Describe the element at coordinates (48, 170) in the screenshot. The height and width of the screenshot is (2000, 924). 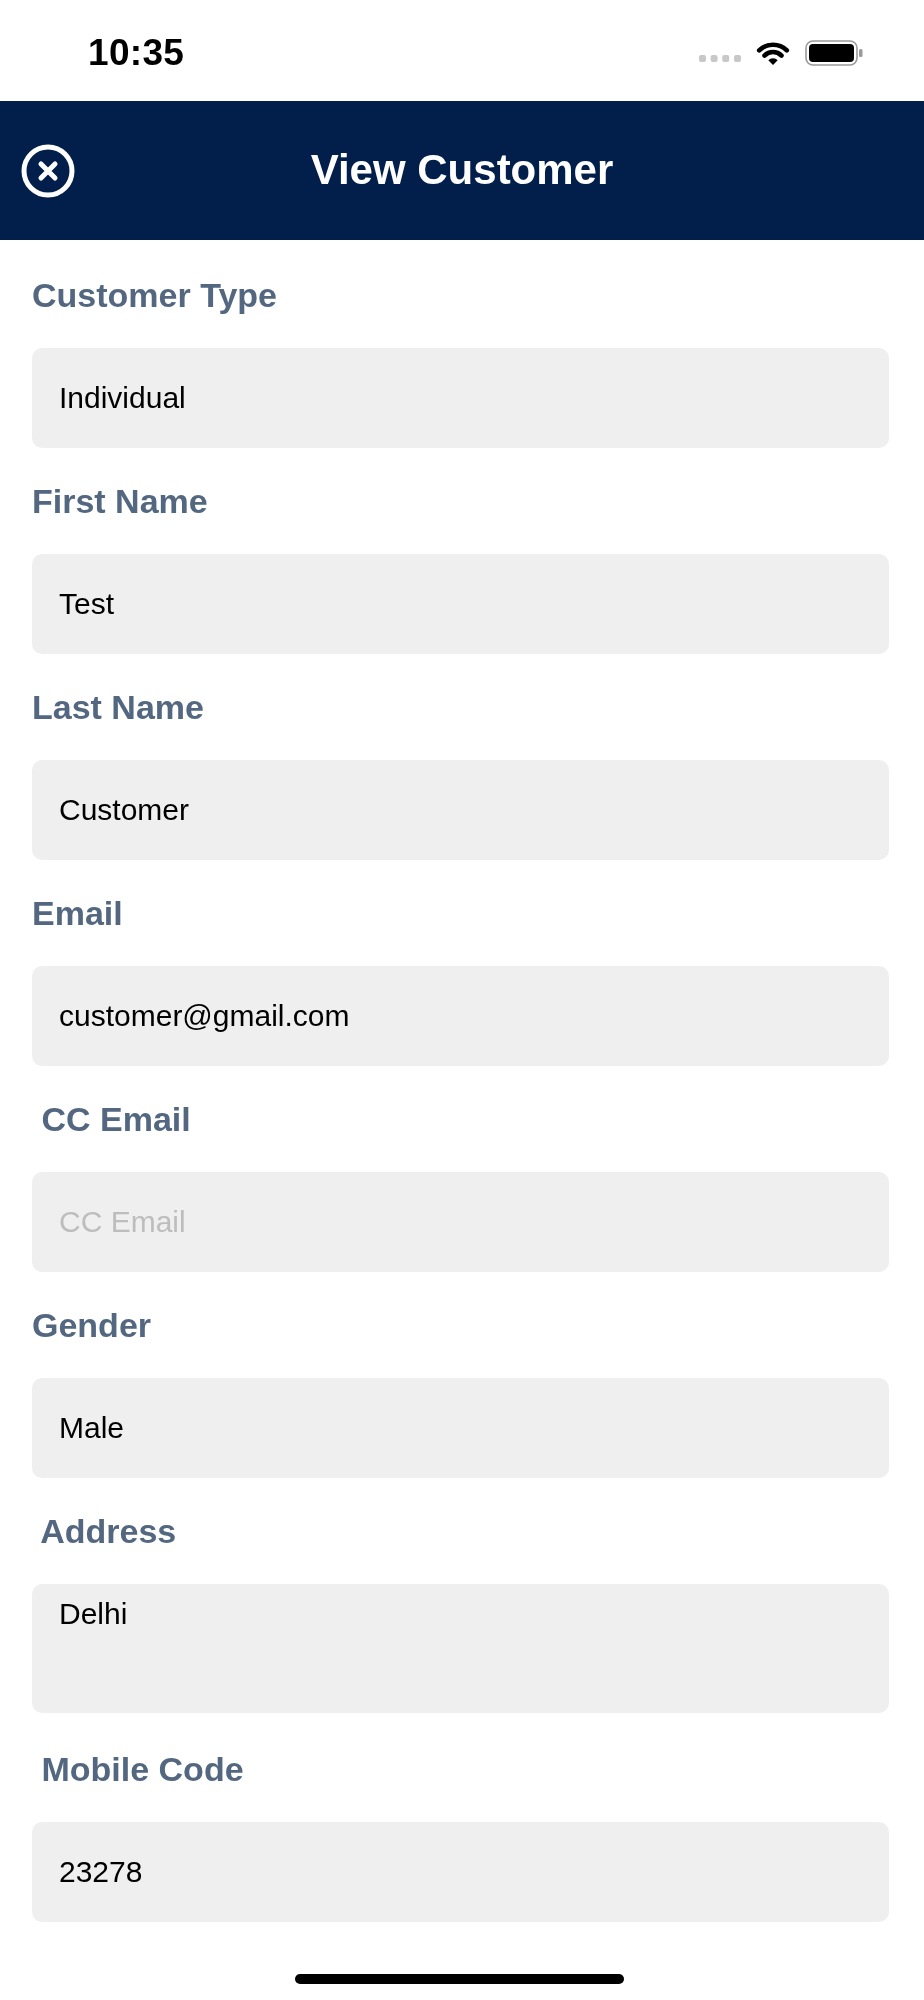
I see `close-icon` at that location.